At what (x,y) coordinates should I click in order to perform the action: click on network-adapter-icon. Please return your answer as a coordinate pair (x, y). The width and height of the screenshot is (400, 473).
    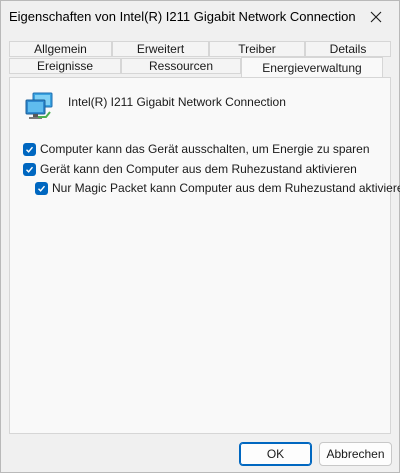
    Looking at the image, I should click on (40, 106).